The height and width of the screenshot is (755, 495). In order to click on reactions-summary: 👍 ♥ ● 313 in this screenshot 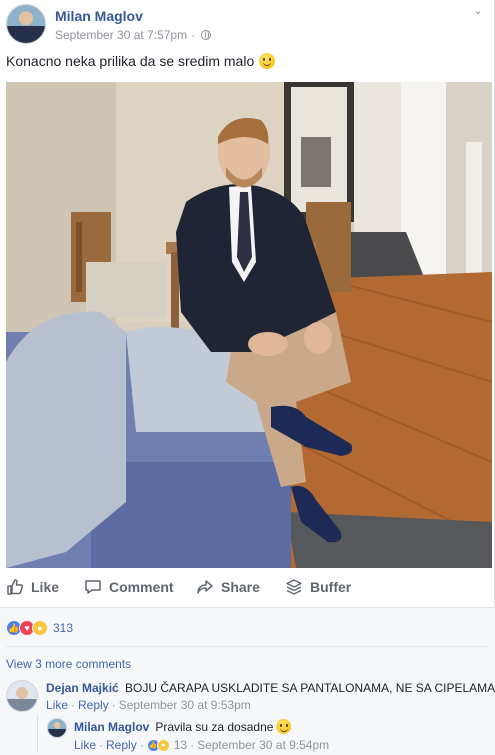, I will do `click(39, 628)`.